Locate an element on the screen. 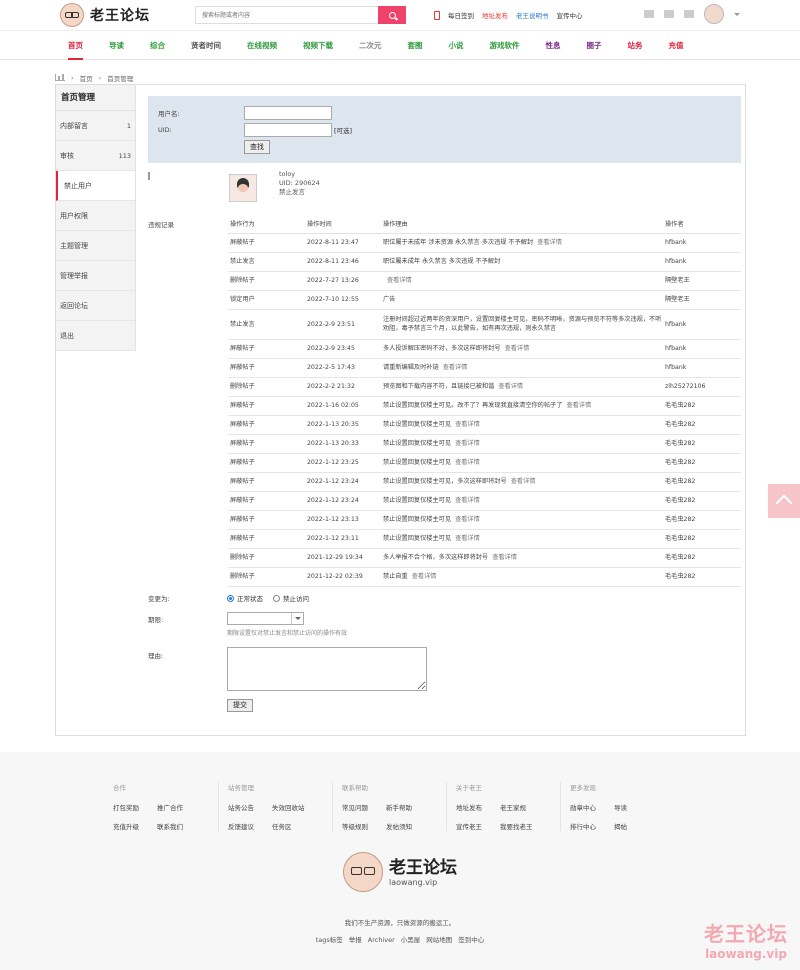 The image size is (800, 970). nav-item: 性息 is located at coordinates (553, 45).